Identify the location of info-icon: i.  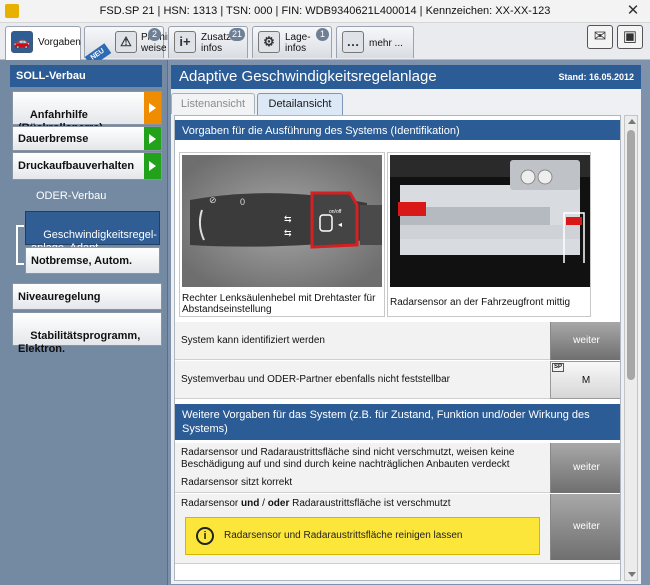
(205, 536).